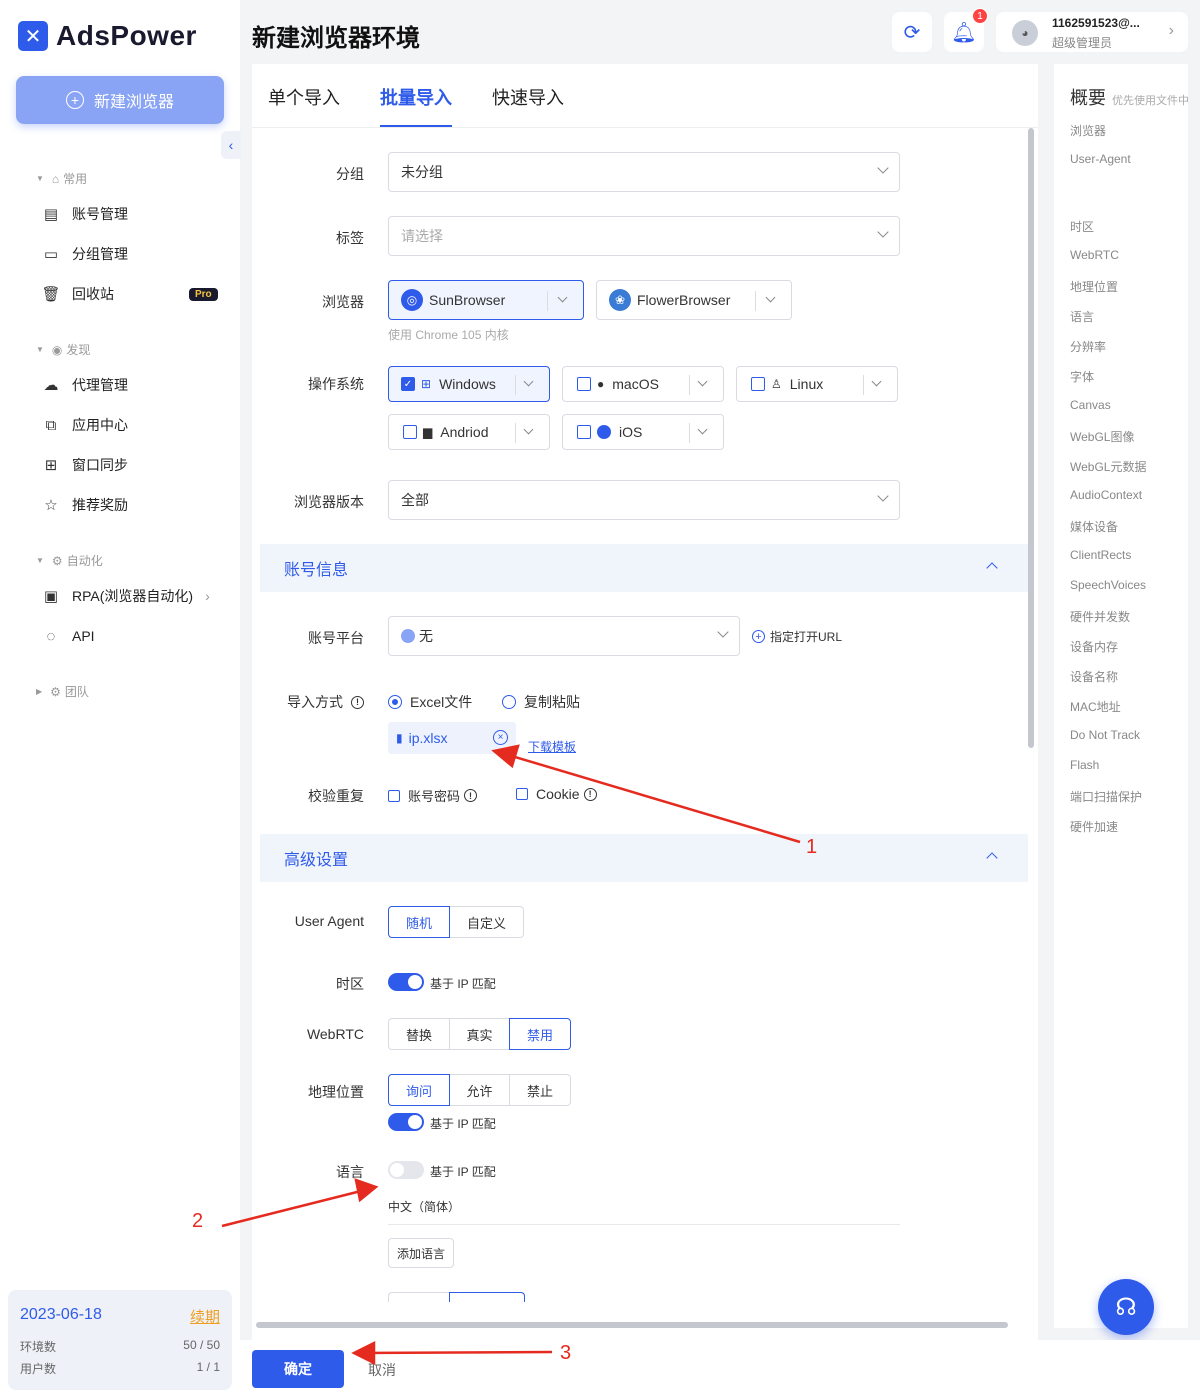  I want to click on webrtc-disable: 禁用, so click(540, 1034).